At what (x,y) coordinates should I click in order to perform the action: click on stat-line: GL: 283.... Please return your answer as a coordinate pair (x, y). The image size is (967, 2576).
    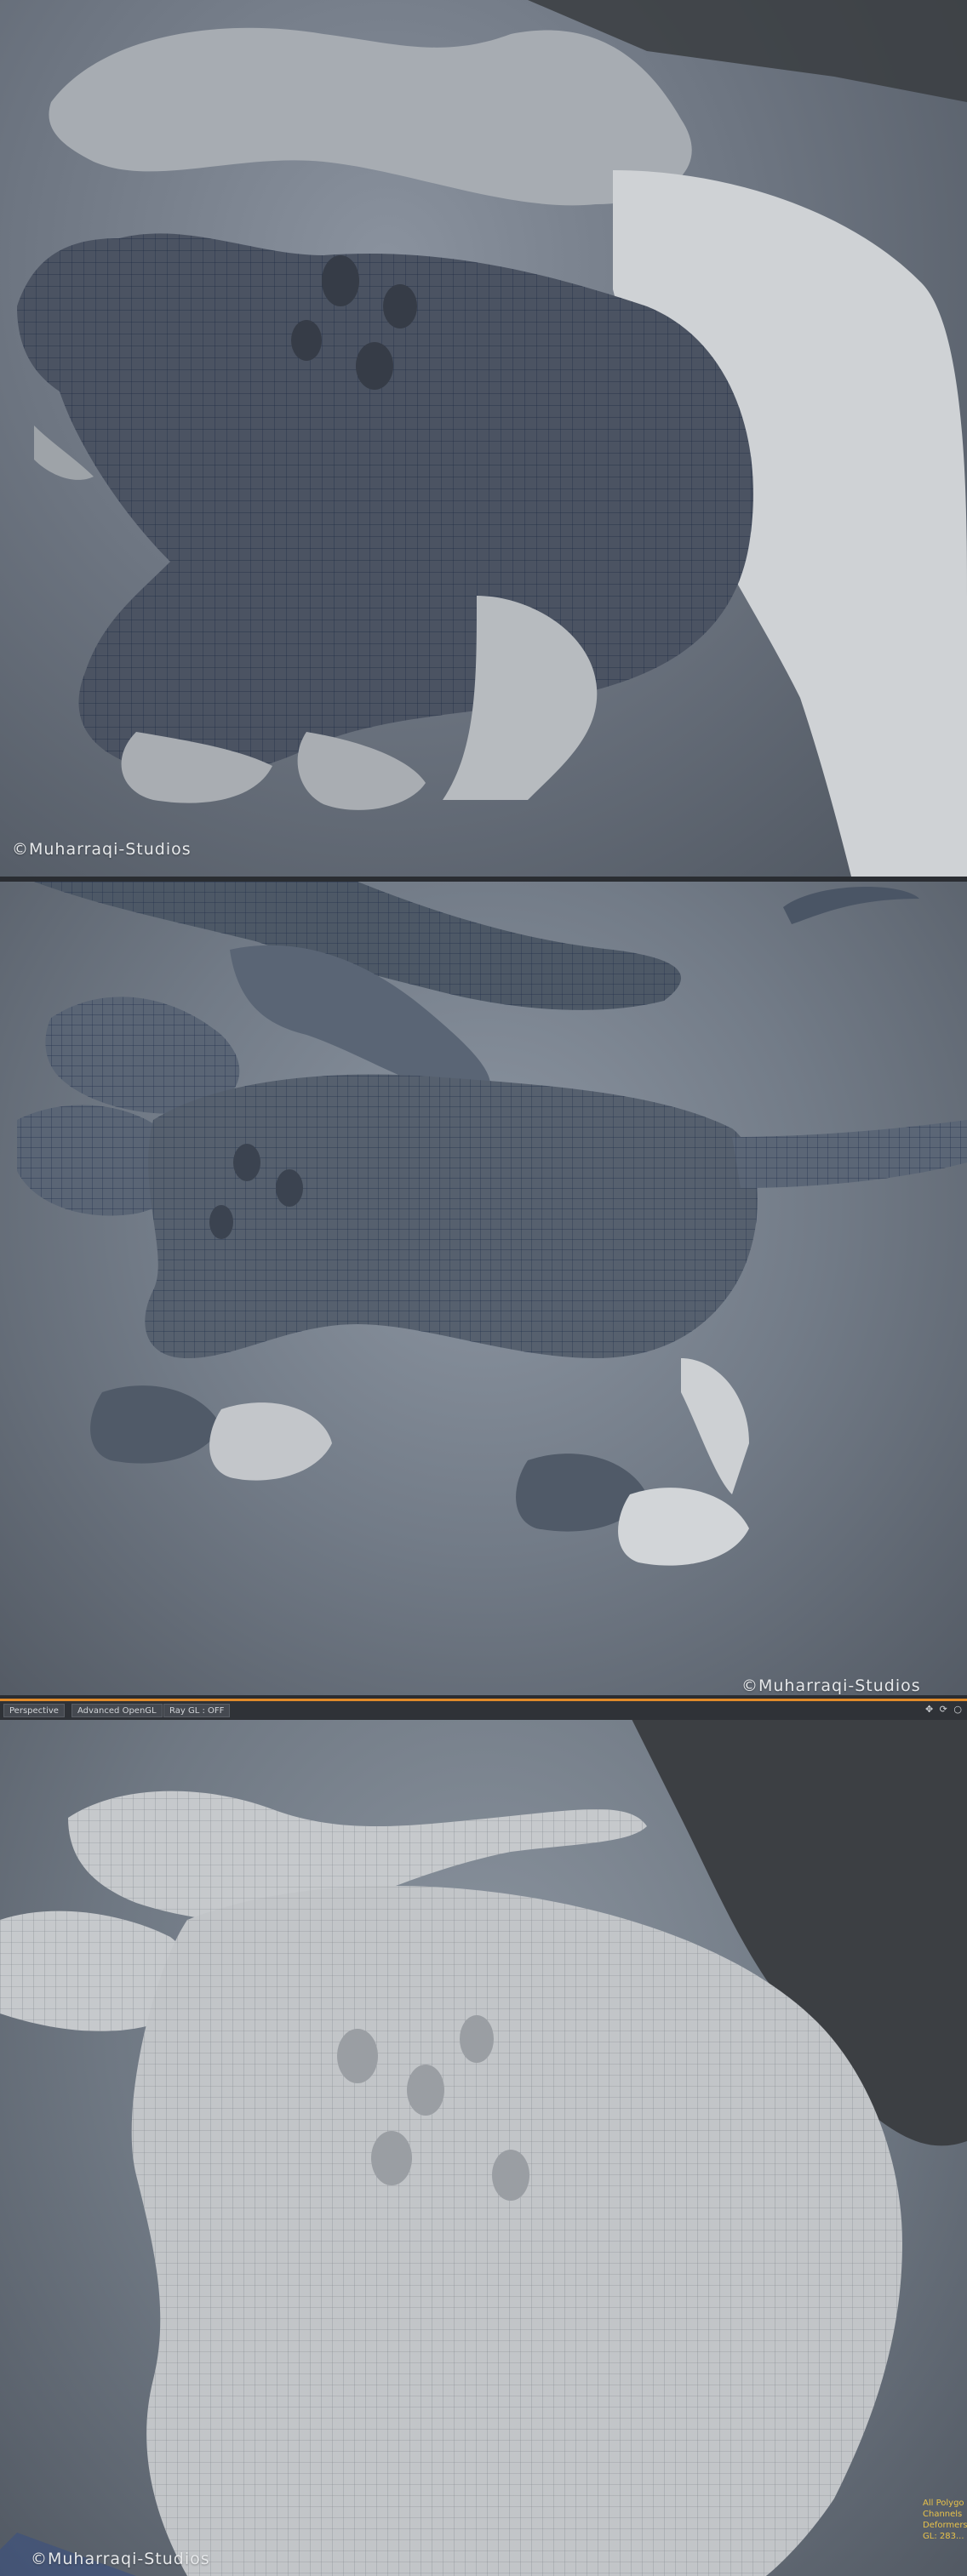
    Looking at the image, I should click on (943, 2536).